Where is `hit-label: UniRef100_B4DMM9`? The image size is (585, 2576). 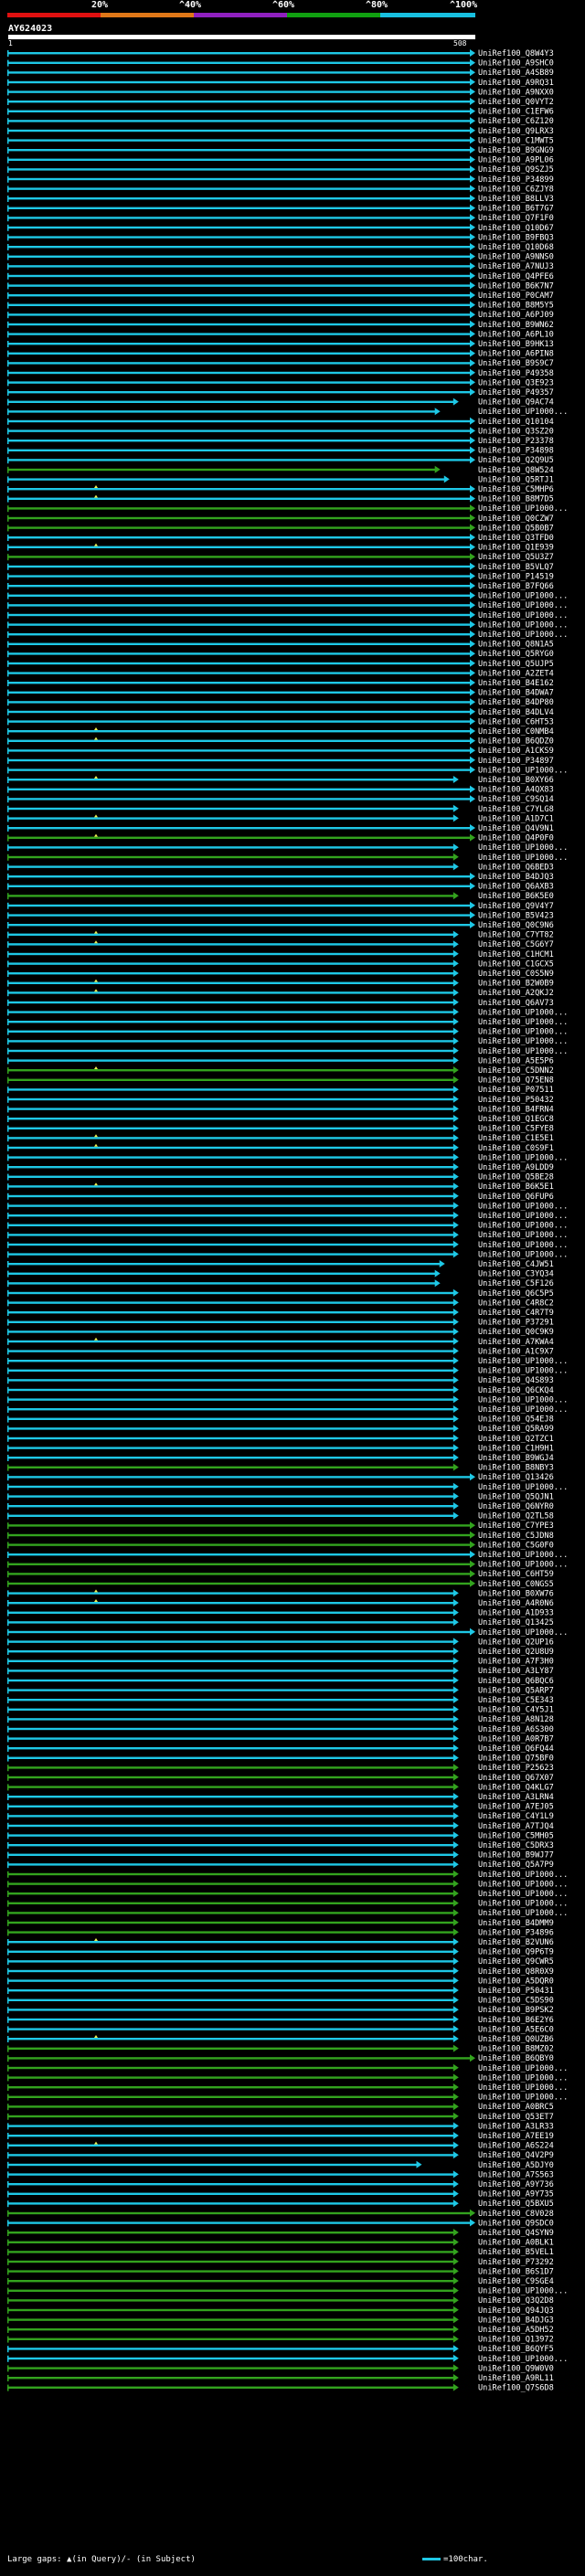 hit-label: UniRef100_B4DMM9 is located at coordinates (516, 1923).